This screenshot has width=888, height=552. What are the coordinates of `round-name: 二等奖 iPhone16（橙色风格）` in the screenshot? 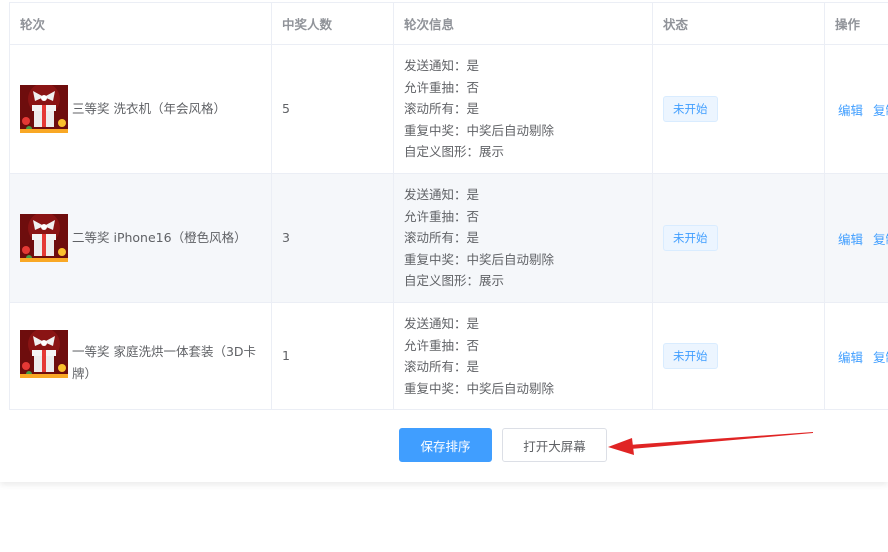 It's located at (159, 237).